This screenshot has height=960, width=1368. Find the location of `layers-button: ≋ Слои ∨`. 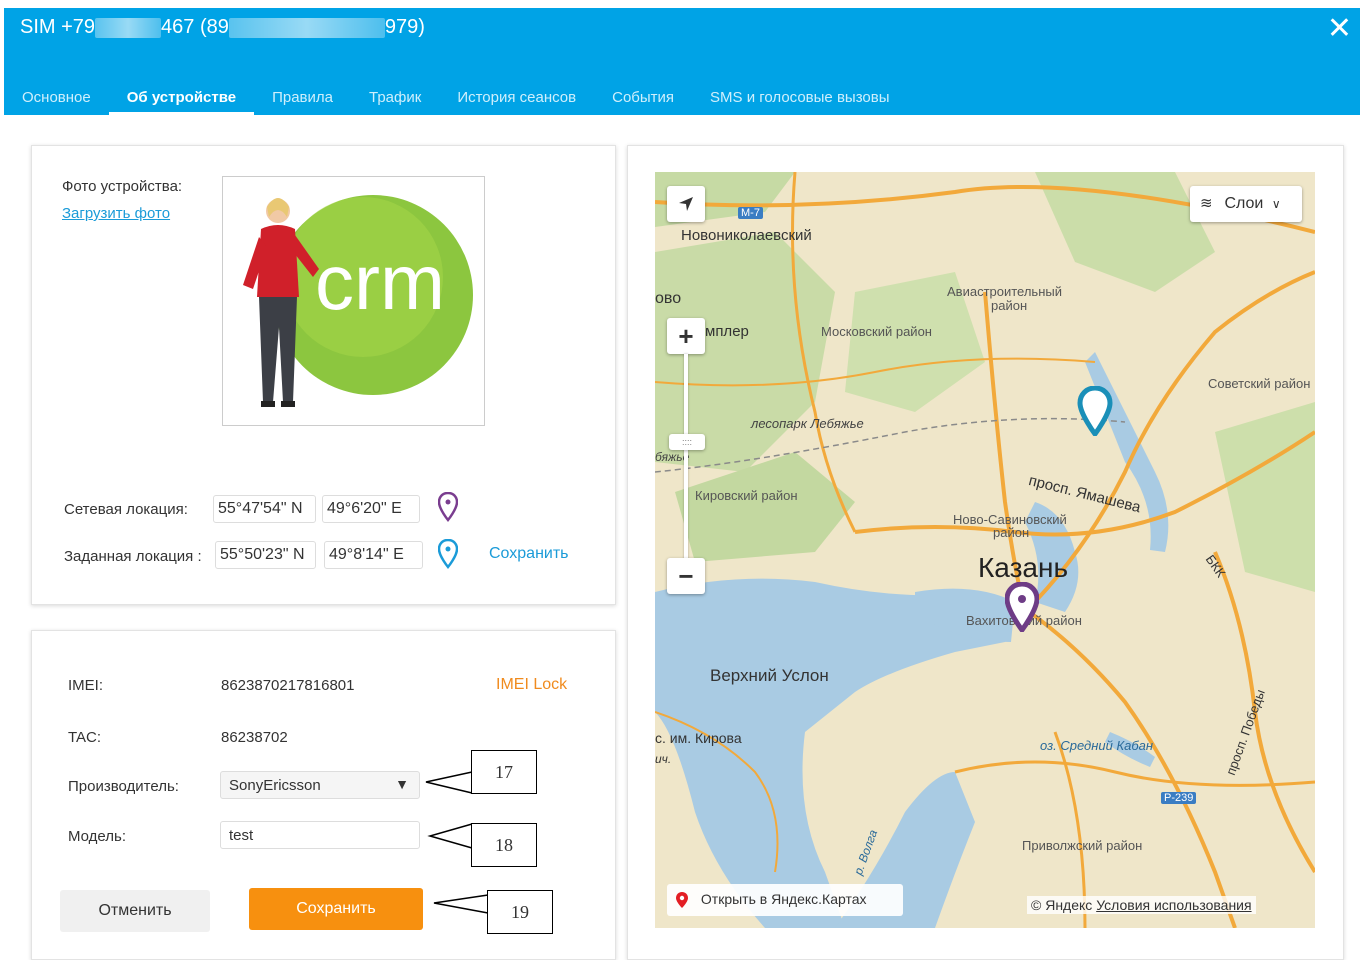

layers-button: ≋ Слои ∨ is located at coordinates (1246, 204).